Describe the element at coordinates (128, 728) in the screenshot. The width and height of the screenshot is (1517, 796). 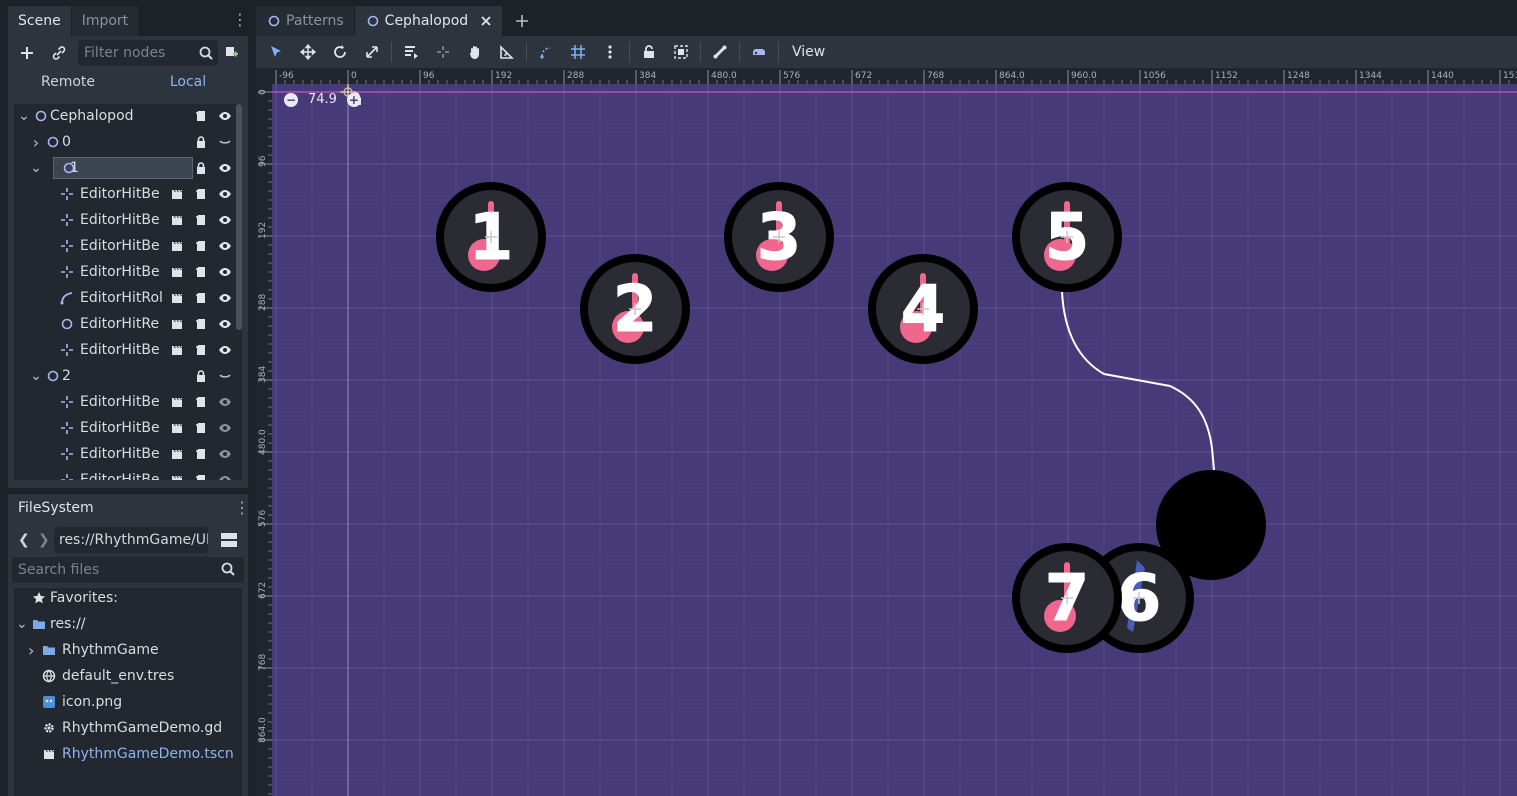
I see `filesystem-item: RhythmGameDemo.gd` at that location.